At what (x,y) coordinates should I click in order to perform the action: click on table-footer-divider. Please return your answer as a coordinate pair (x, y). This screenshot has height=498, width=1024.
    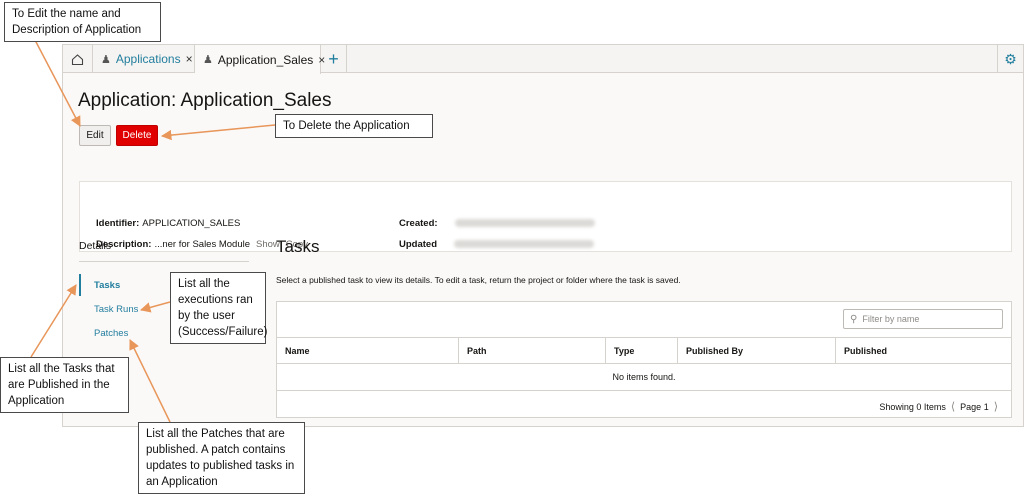
    Looking at the image, I should click on (644, 390).